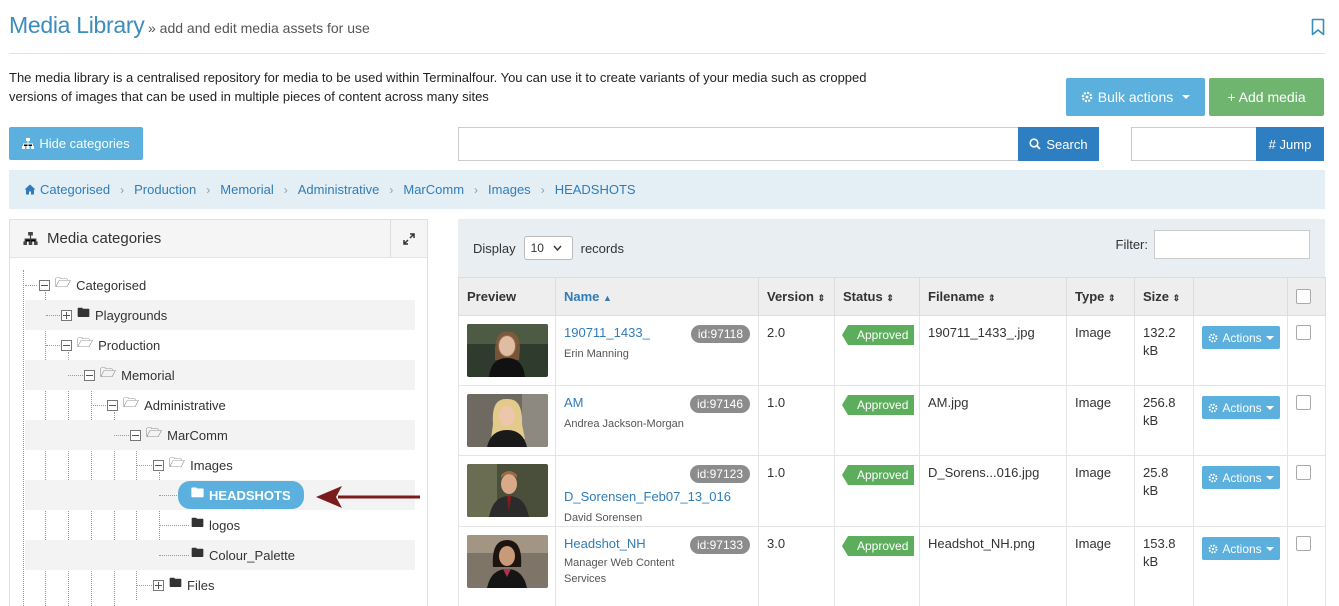  What do you see at coordinates (509, 189) in the screenshot?
I see `breadcrumb-images: Images` at bounding box center [509, 189].